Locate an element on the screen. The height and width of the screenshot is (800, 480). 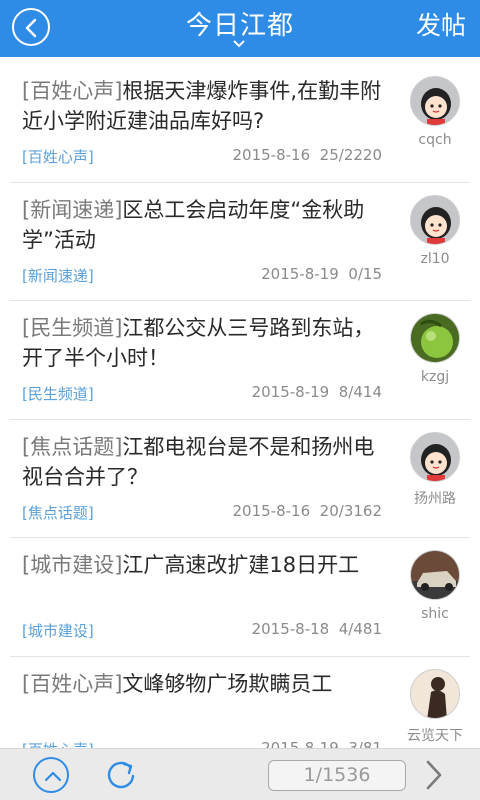
refresh-button is located at coordinates (122, 775).